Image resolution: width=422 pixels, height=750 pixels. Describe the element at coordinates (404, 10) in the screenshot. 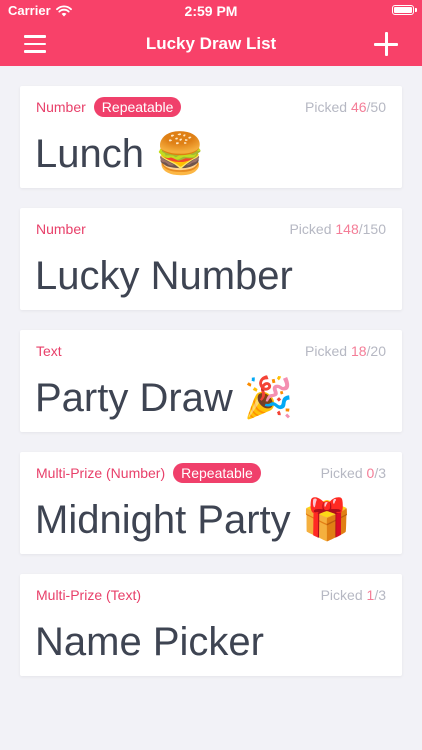

I see `battery-icon` at that location.